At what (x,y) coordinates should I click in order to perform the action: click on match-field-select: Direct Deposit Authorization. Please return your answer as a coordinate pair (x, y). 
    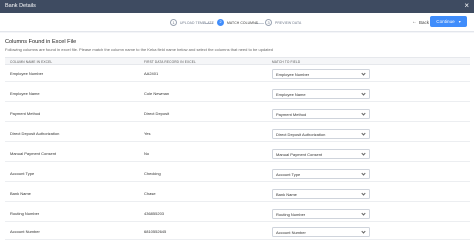
    Looking at the image, I should click on (321, 133).